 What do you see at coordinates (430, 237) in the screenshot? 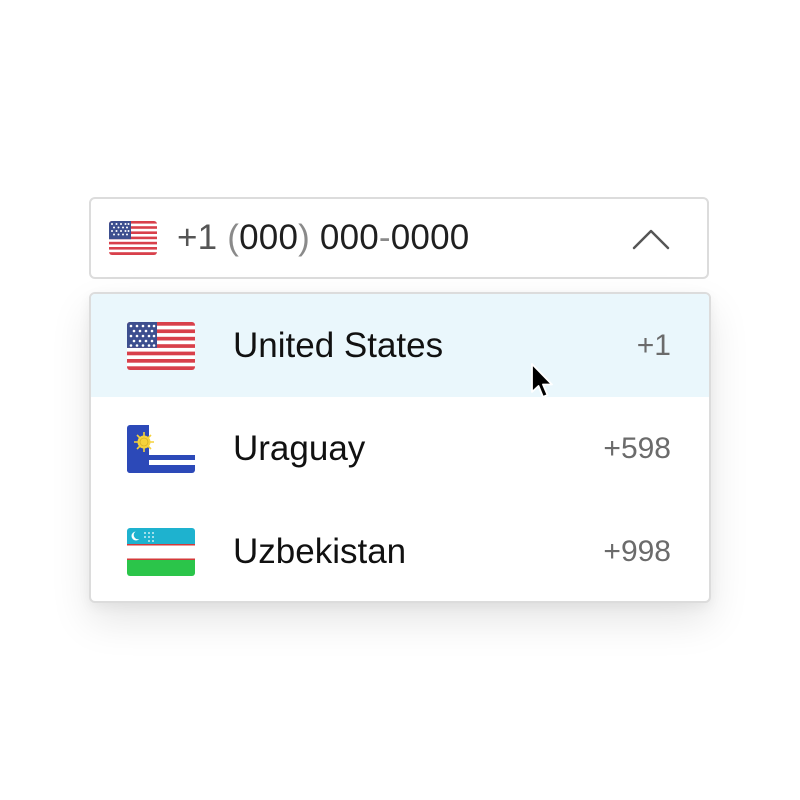
I see `mask-last: 0000` at bounding box center [430, 237].